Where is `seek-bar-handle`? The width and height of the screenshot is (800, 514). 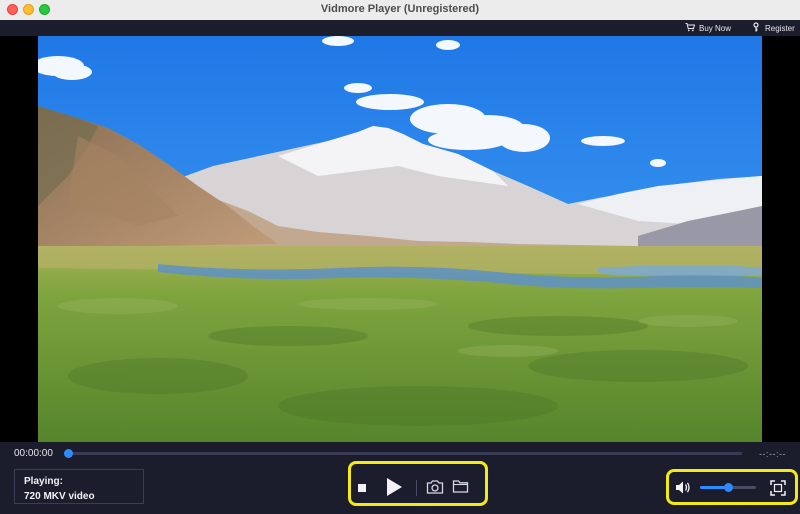
seek-bar-handle is located at coordinates (68, 453).